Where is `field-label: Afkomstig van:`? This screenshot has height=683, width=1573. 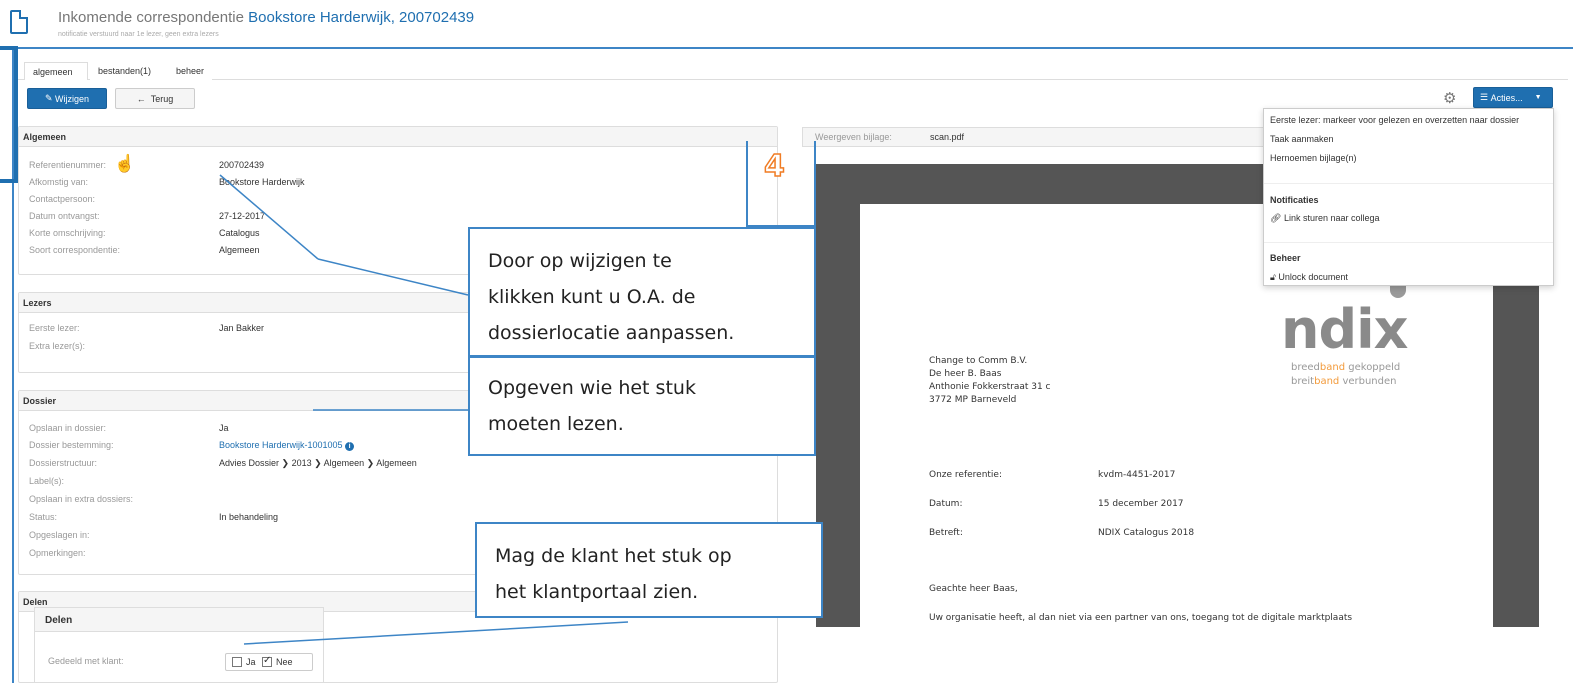 field-label: Afkomstig van: is located at coordinates (59, 182).